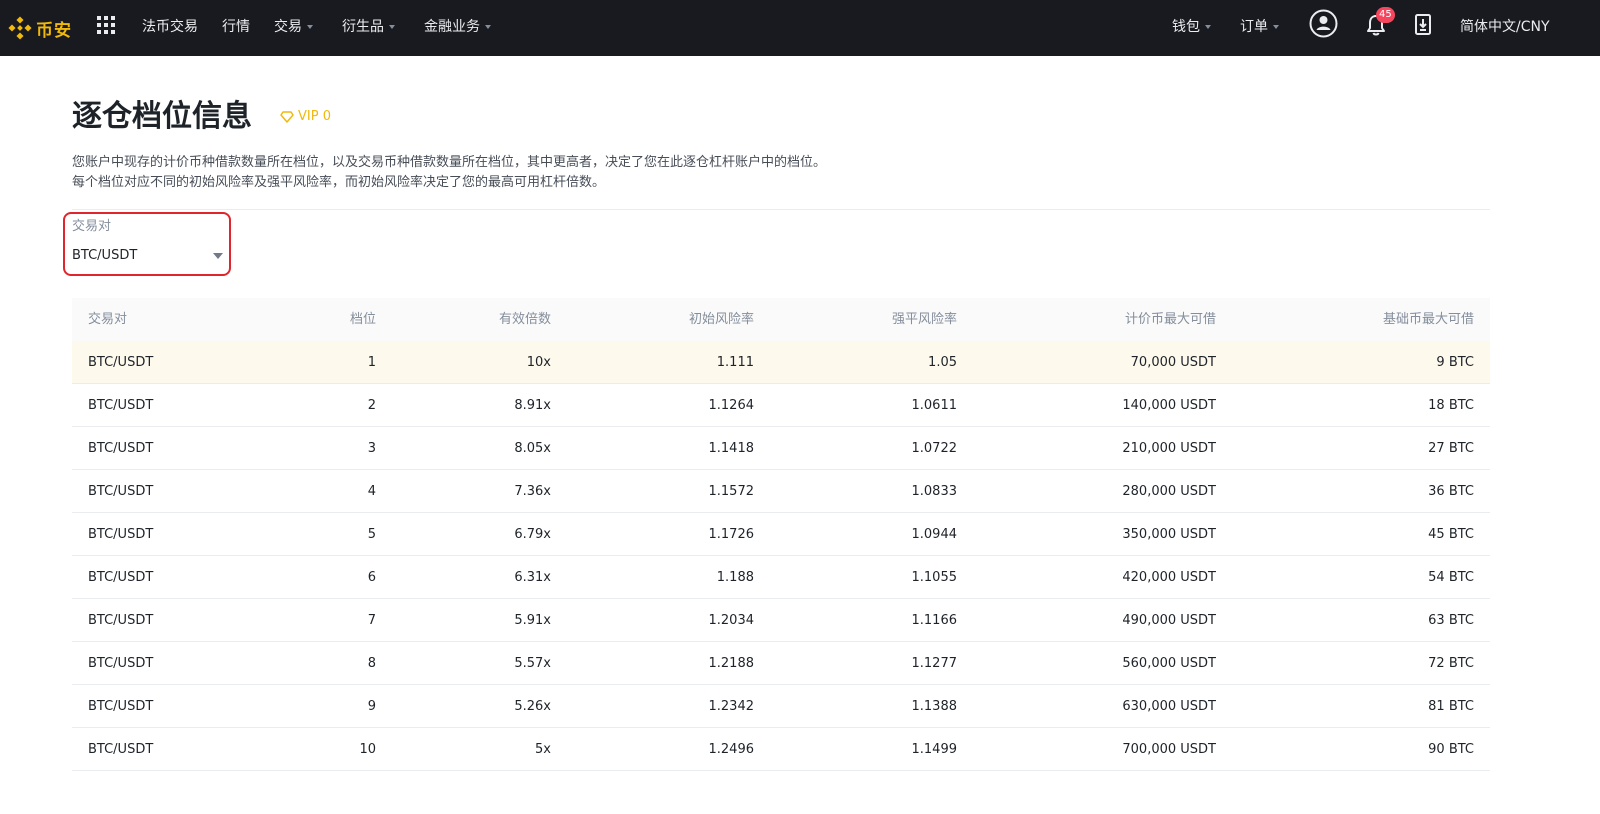 The width and height of the screenshot is (1600, 814). I want to click on language-currency-selector: 简体中文/CNY, so click(1505, 27).